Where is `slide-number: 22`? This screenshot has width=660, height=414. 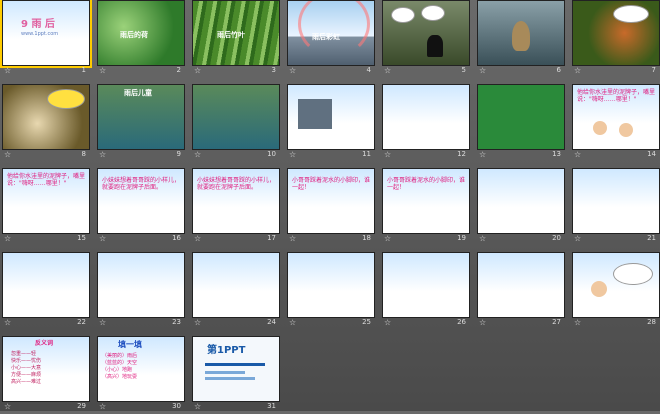 slide-number: 22 is located at coordinates (81, 322).